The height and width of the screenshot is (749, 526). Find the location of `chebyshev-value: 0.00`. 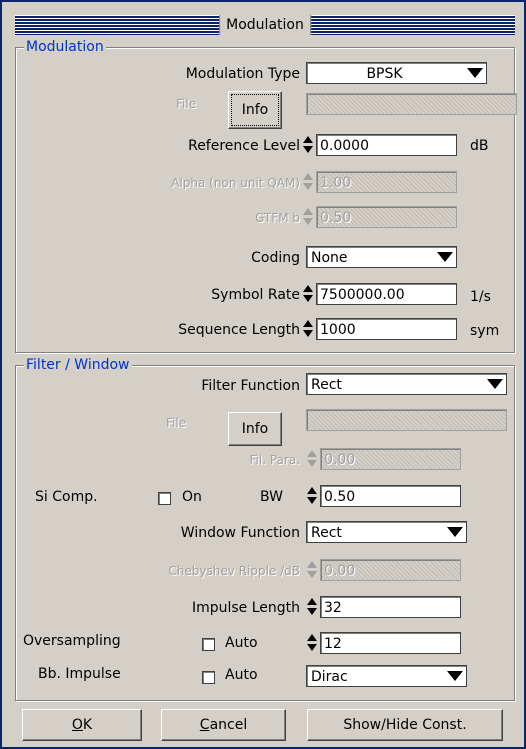

chebyshev-value: 0.00 is located at coordinates (340, 571).